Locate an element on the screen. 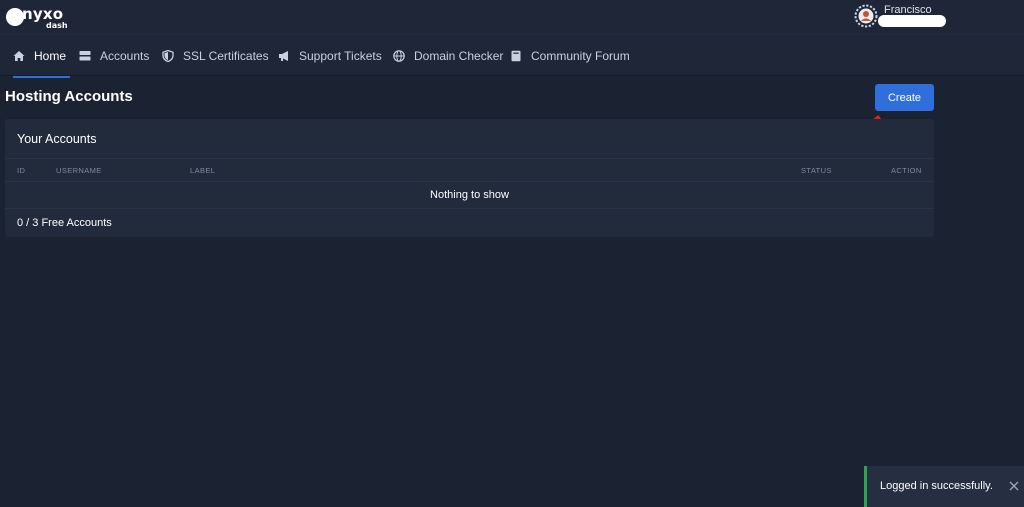 This screenshot has width=1024, height=507. toast-message: Logged in successfully. is located at coordinates (936, 486).